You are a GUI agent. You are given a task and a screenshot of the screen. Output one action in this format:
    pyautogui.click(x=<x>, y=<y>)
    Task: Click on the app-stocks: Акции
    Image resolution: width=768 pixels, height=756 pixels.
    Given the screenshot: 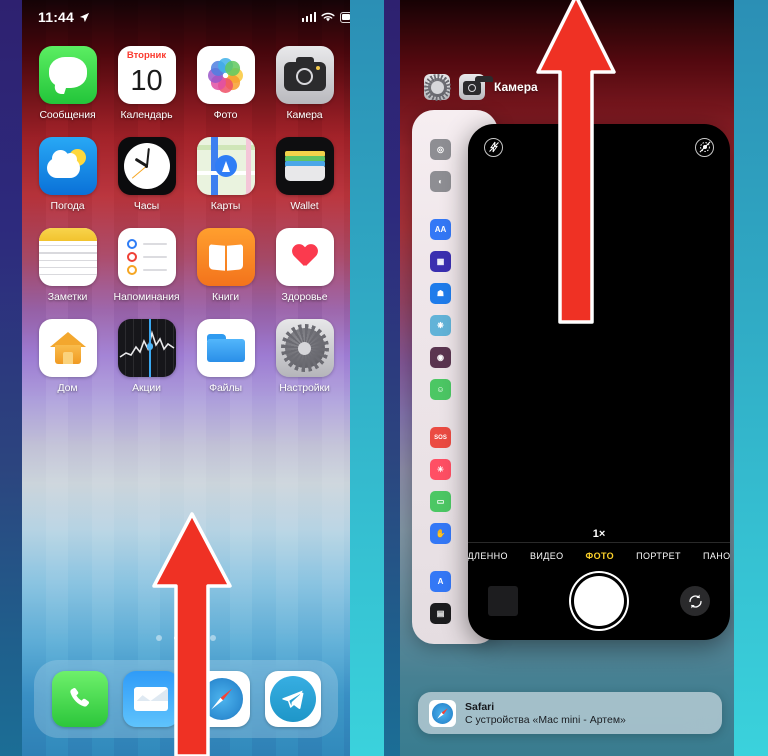 What is the action you would take?
    pyautogui.click(x=146, y=356)
    